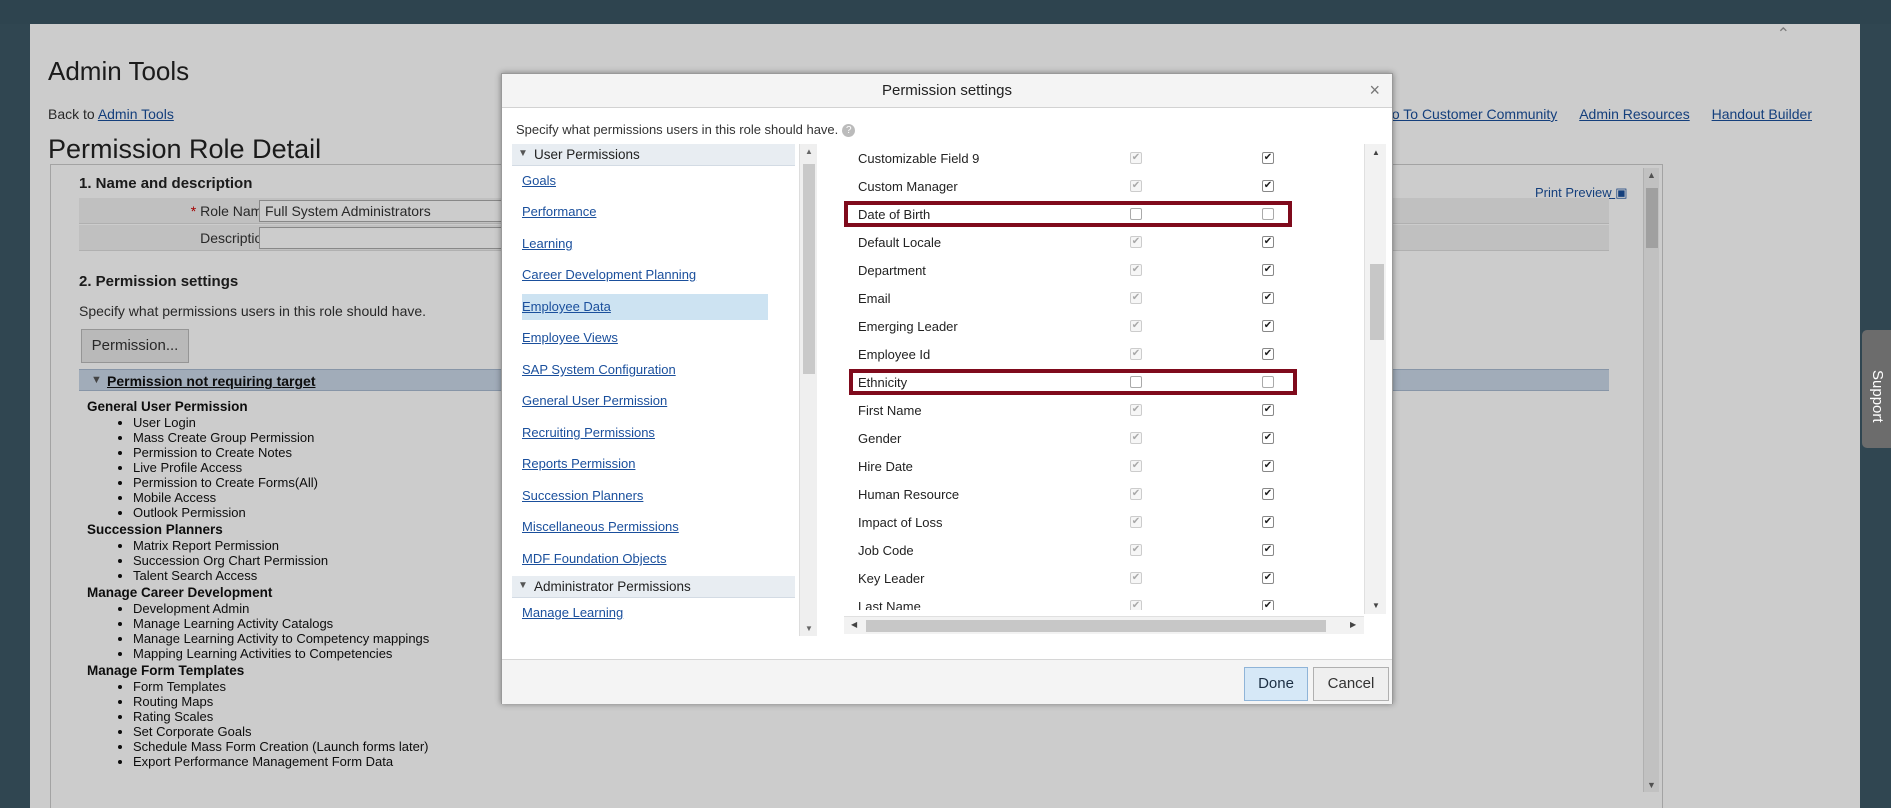  I want to click on grid-horizontal-scrollbar: ◀ ▶, so click(1104, 625).